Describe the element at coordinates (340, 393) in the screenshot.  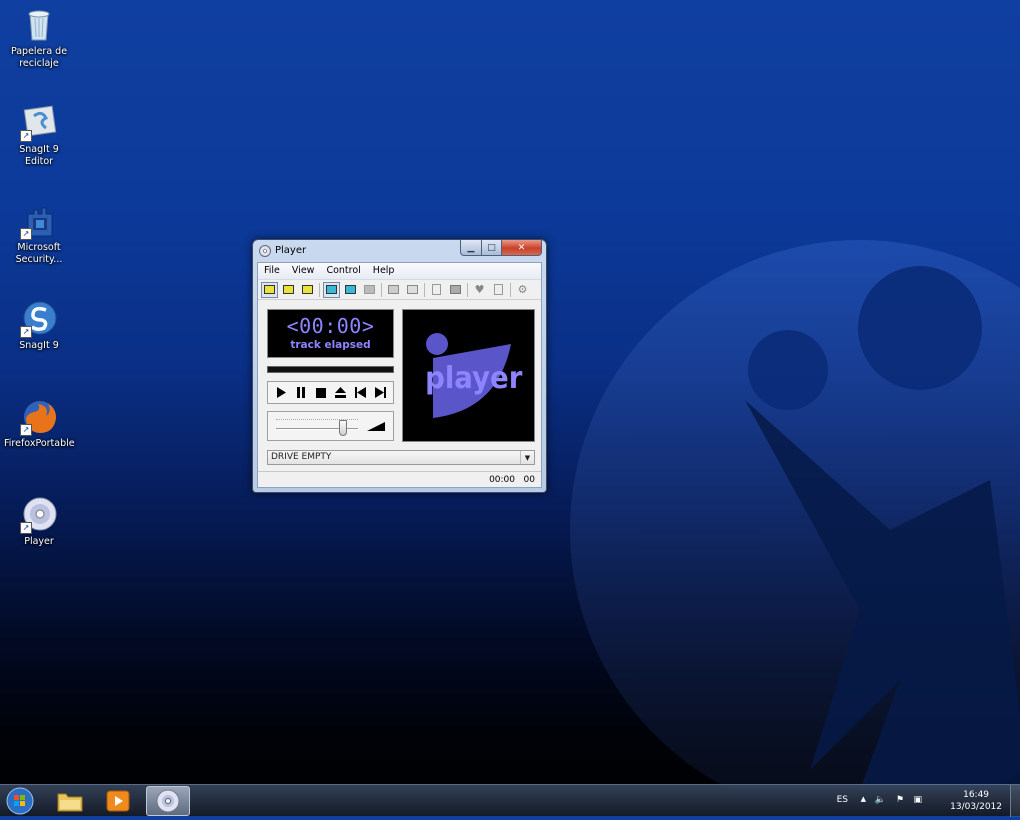
I see `eject-button` at that location.